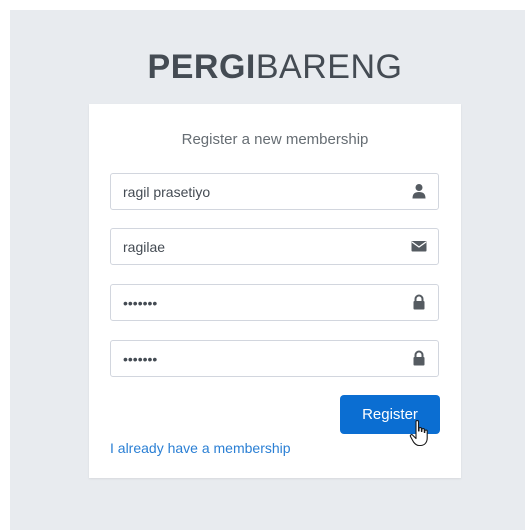 The height and width of the screenshot is (530, 525). I want to click on email-field, so click(274, 246).